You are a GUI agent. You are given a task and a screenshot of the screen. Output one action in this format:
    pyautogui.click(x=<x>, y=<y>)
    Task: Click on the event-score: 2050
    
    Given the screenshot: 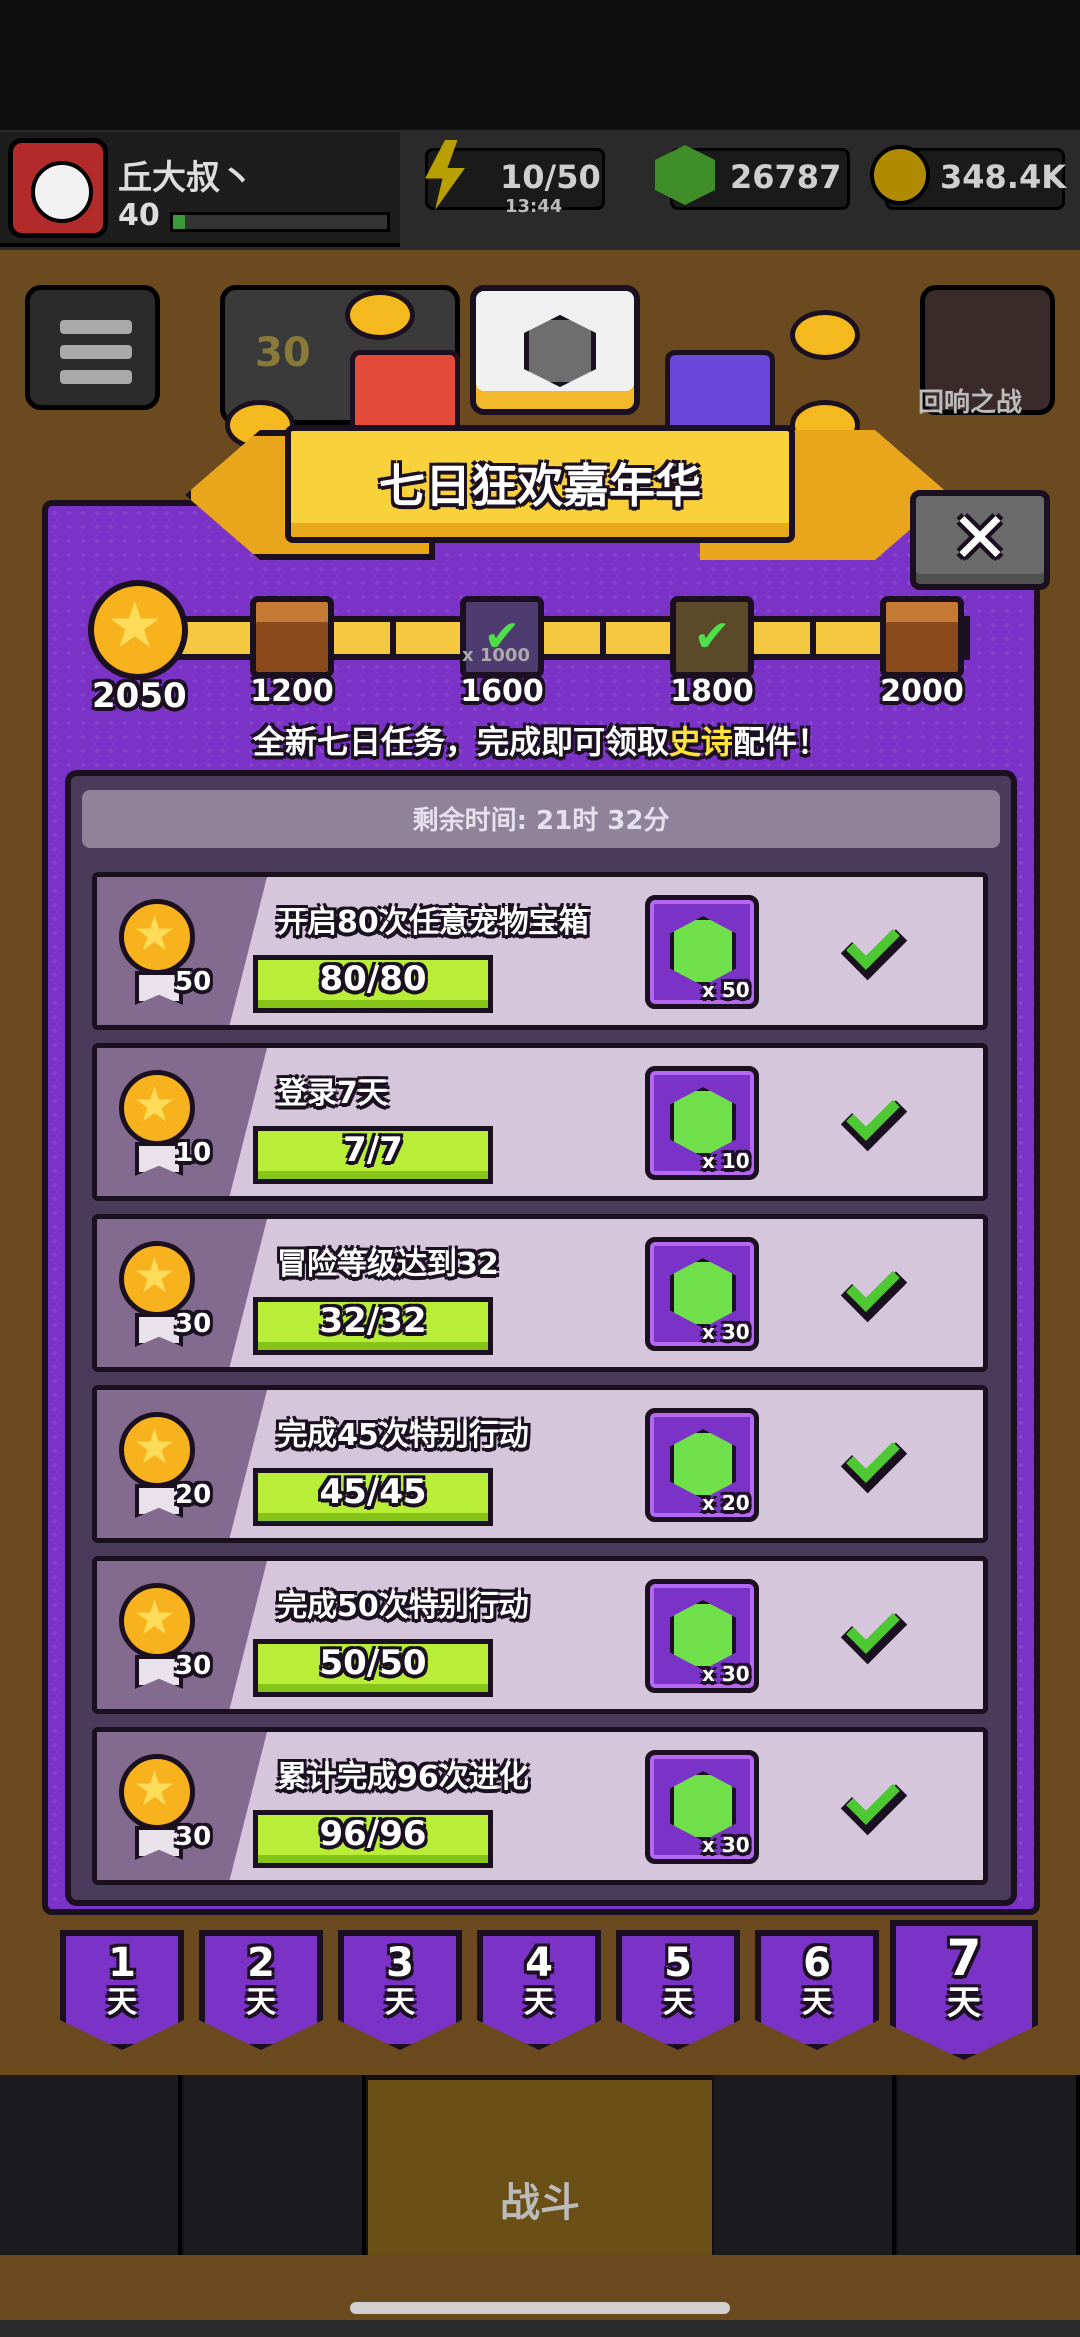 What is the action you would take?
    pyautogui.click(x=139, y=696)
    